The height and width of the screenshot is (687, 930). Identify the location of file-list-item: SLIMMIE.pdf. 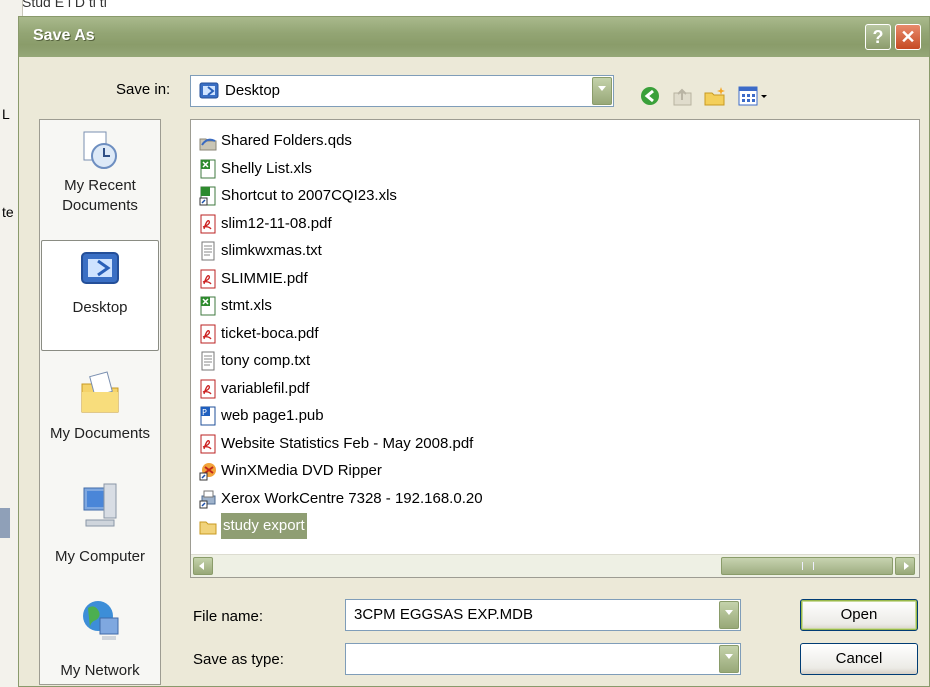
(253, 279).